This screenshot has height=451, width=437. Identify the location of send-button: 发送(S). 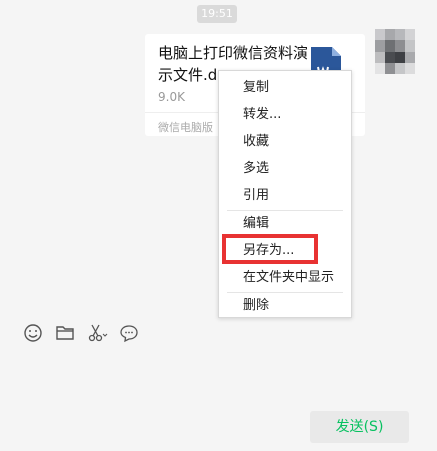
(359, 427).